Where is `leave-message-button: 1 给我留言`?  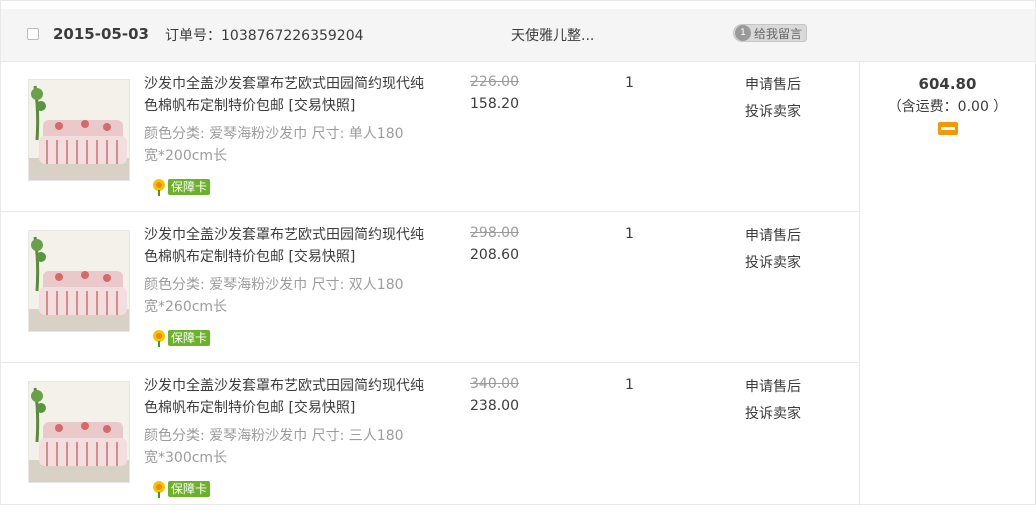 leave-message-button: 1 给我留言 is located at coordinates (770, 33).